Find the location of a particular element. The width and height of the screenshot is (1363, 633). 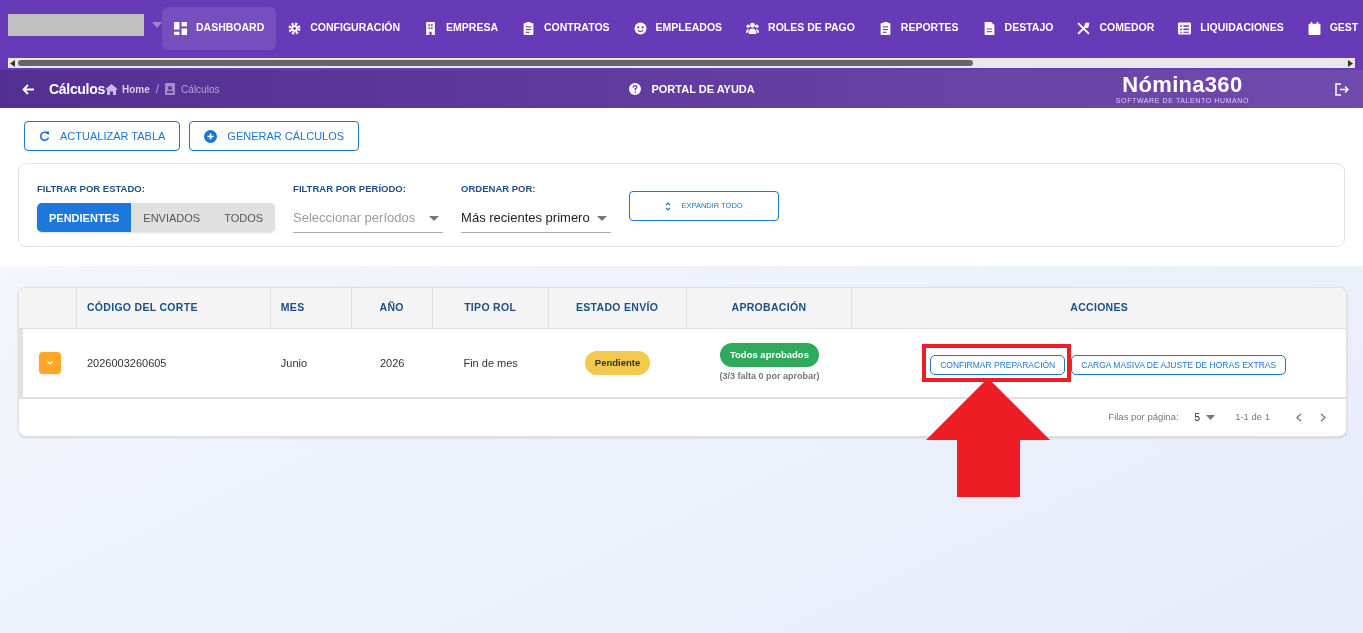

breadcrumb-current: Cálculos is located at coordinates (200, 89).